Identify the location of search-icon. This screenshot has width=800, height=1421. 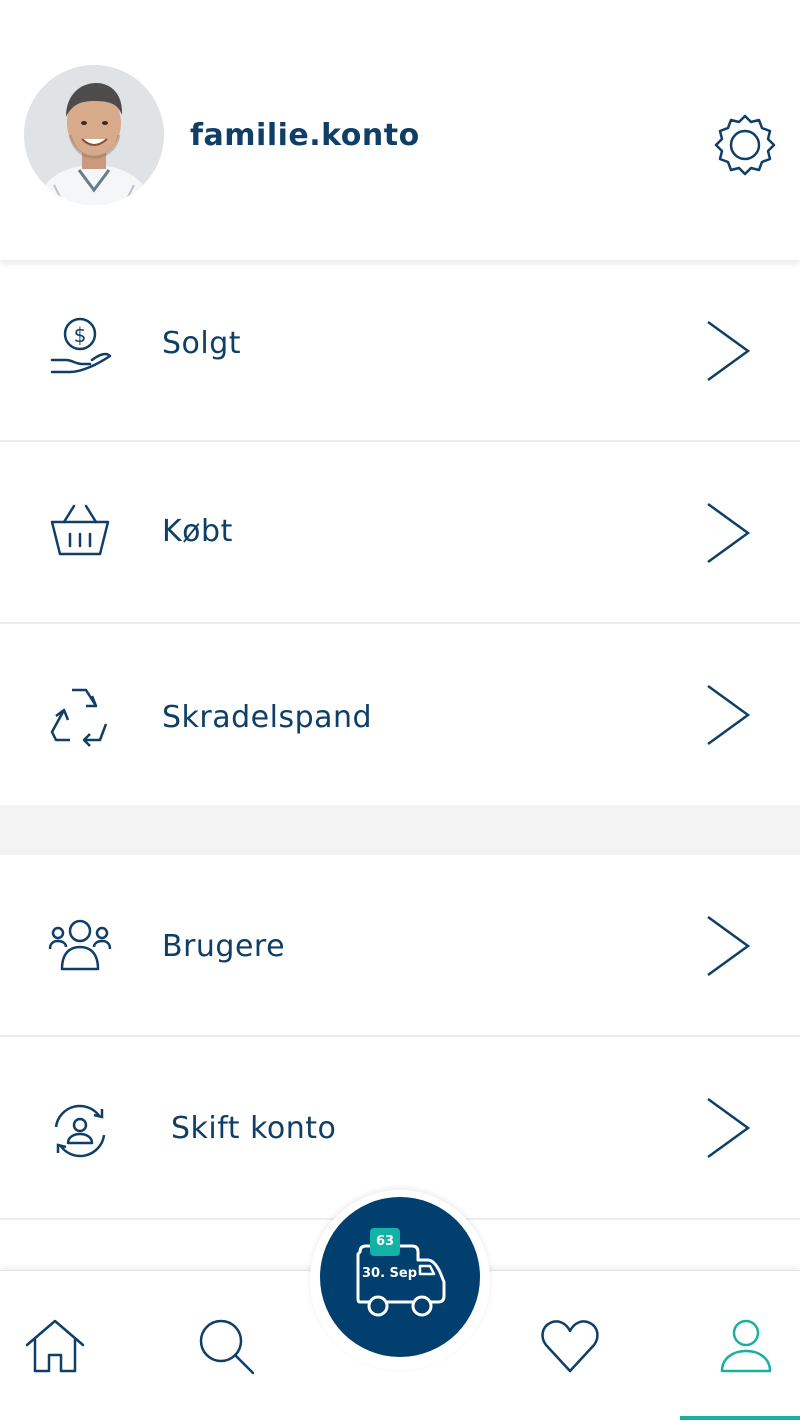
(227, 1347).